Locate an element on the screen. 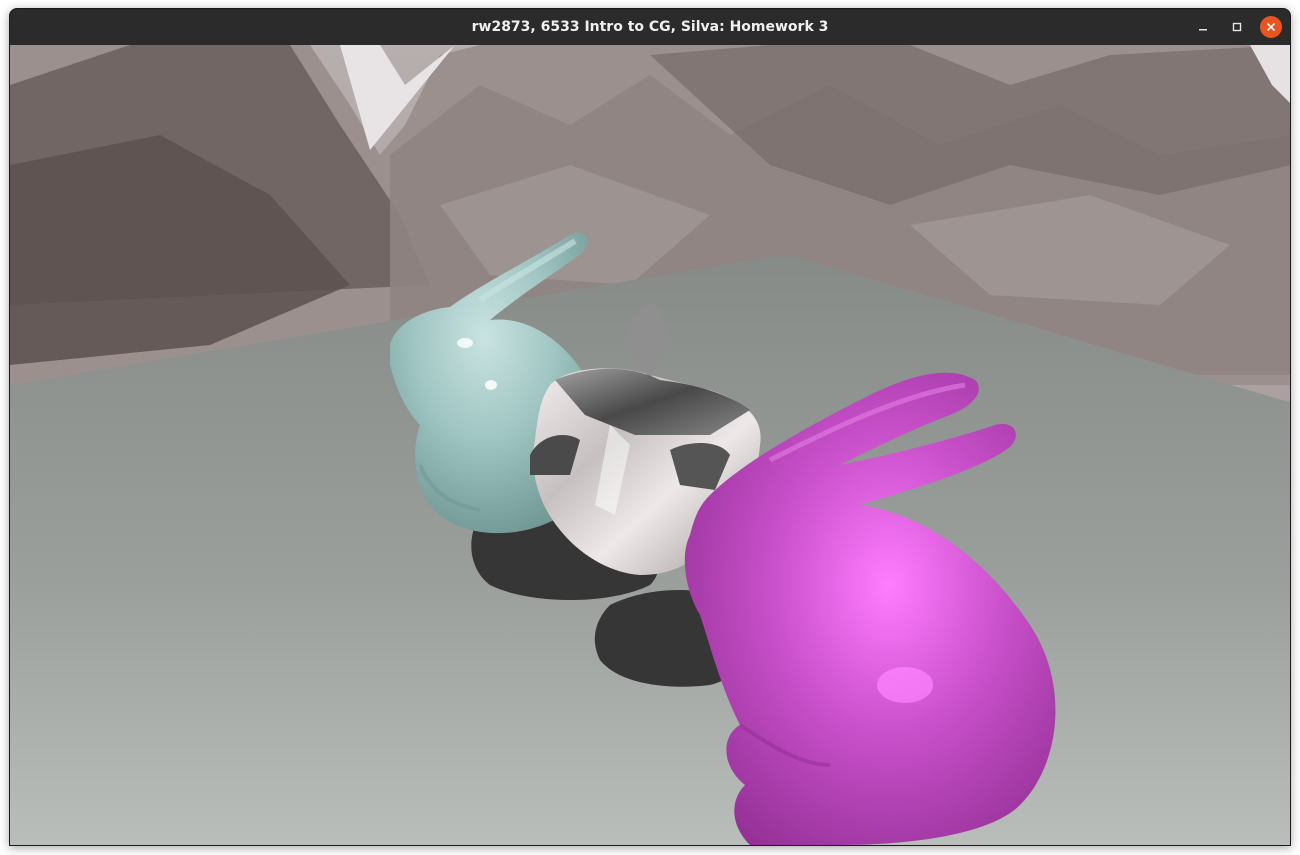  maximize-button is located at coordinates (1237, 27).